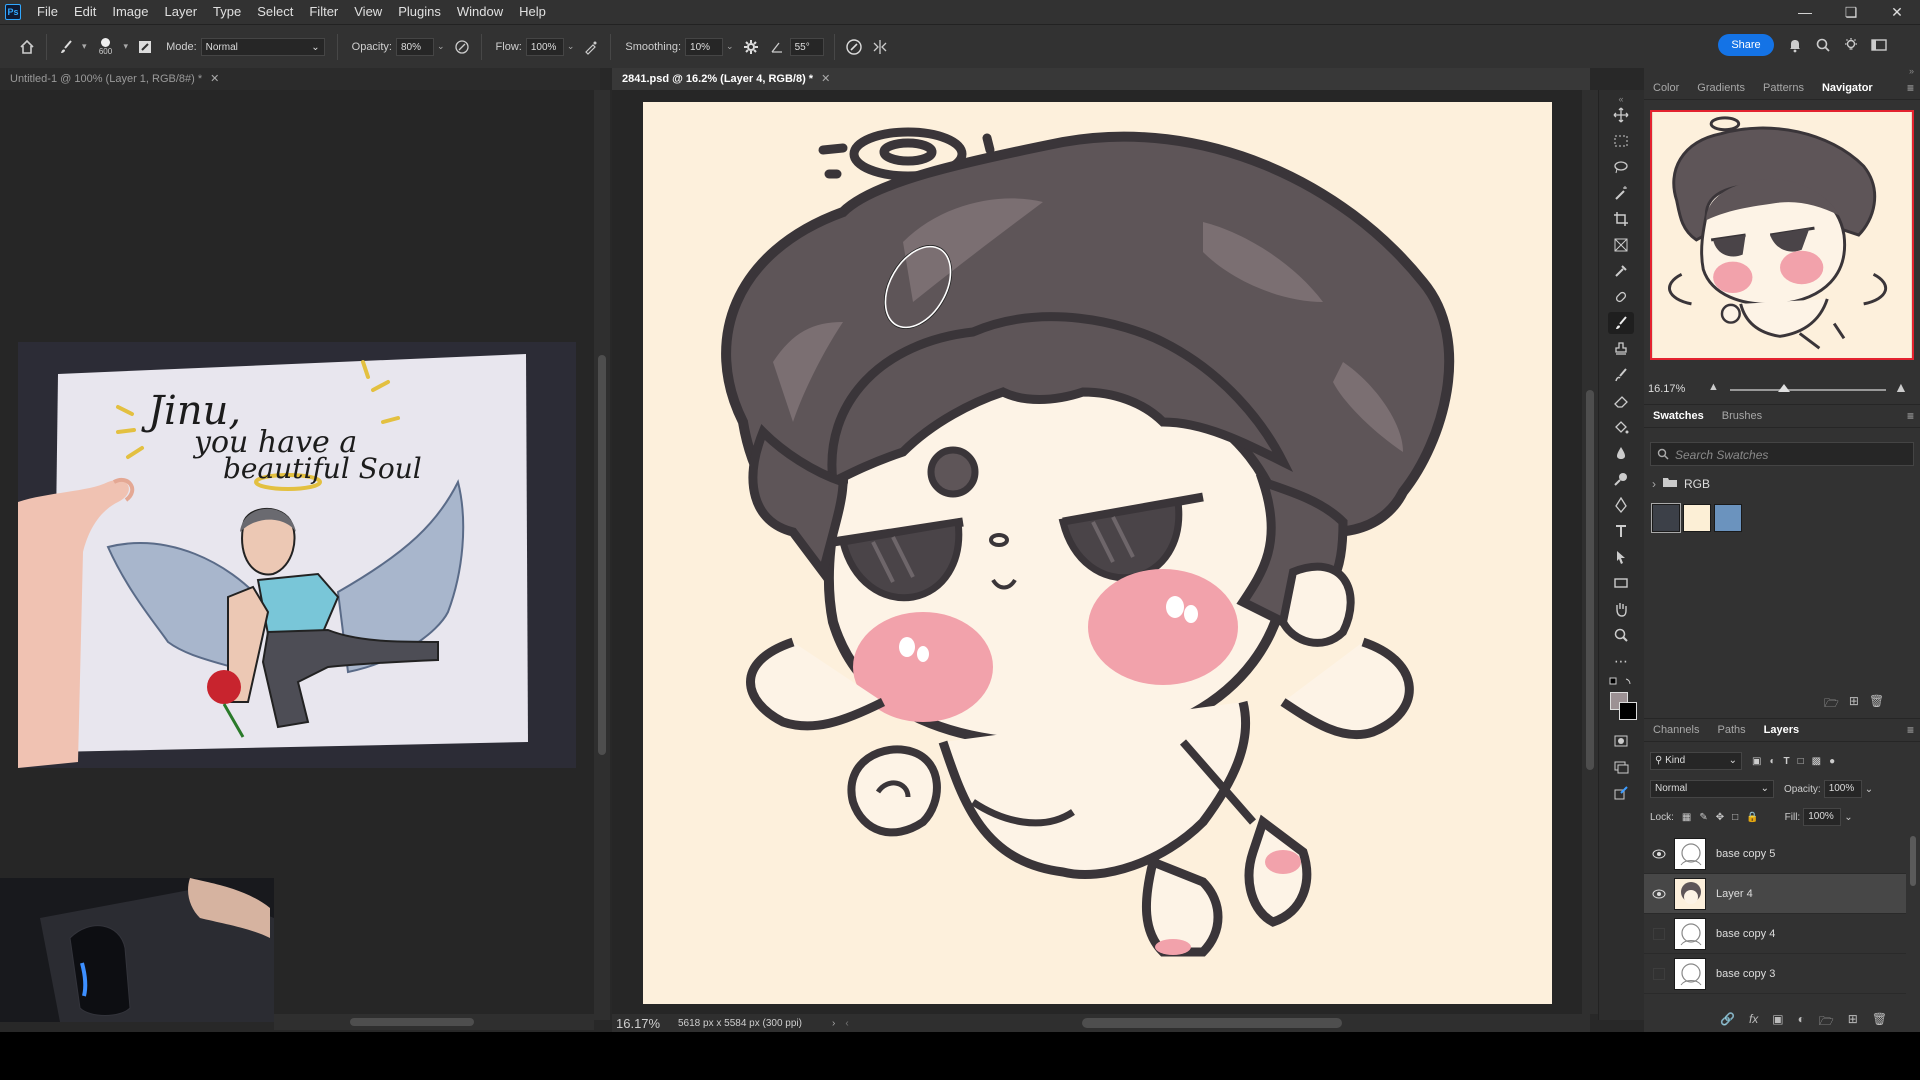 This screenshot has height=1080, width=1920. Describe the element at coordinates (1801, 1022) in the screenshot. I see `adjustment-layer-icon: ◐` at that location.